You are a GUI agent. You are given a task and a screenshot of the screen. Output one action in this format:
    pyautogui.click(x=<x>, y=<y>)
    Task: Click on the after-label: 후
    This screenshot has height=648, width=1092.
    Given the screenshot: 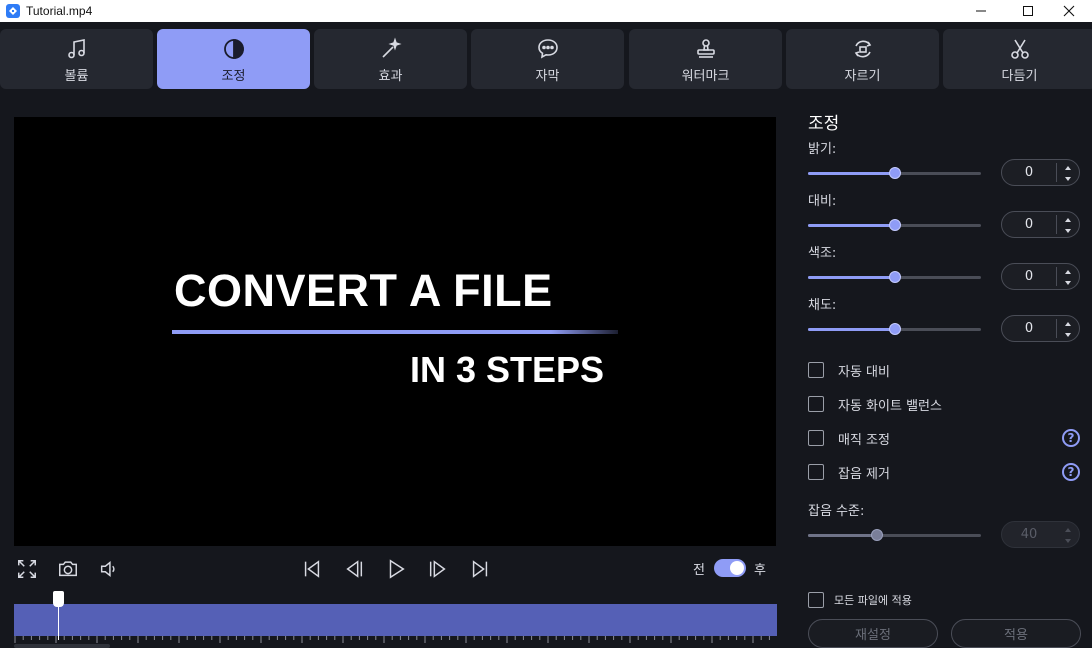 What is the action you would take?
    pyautogui.click(x=760, y=570)
    